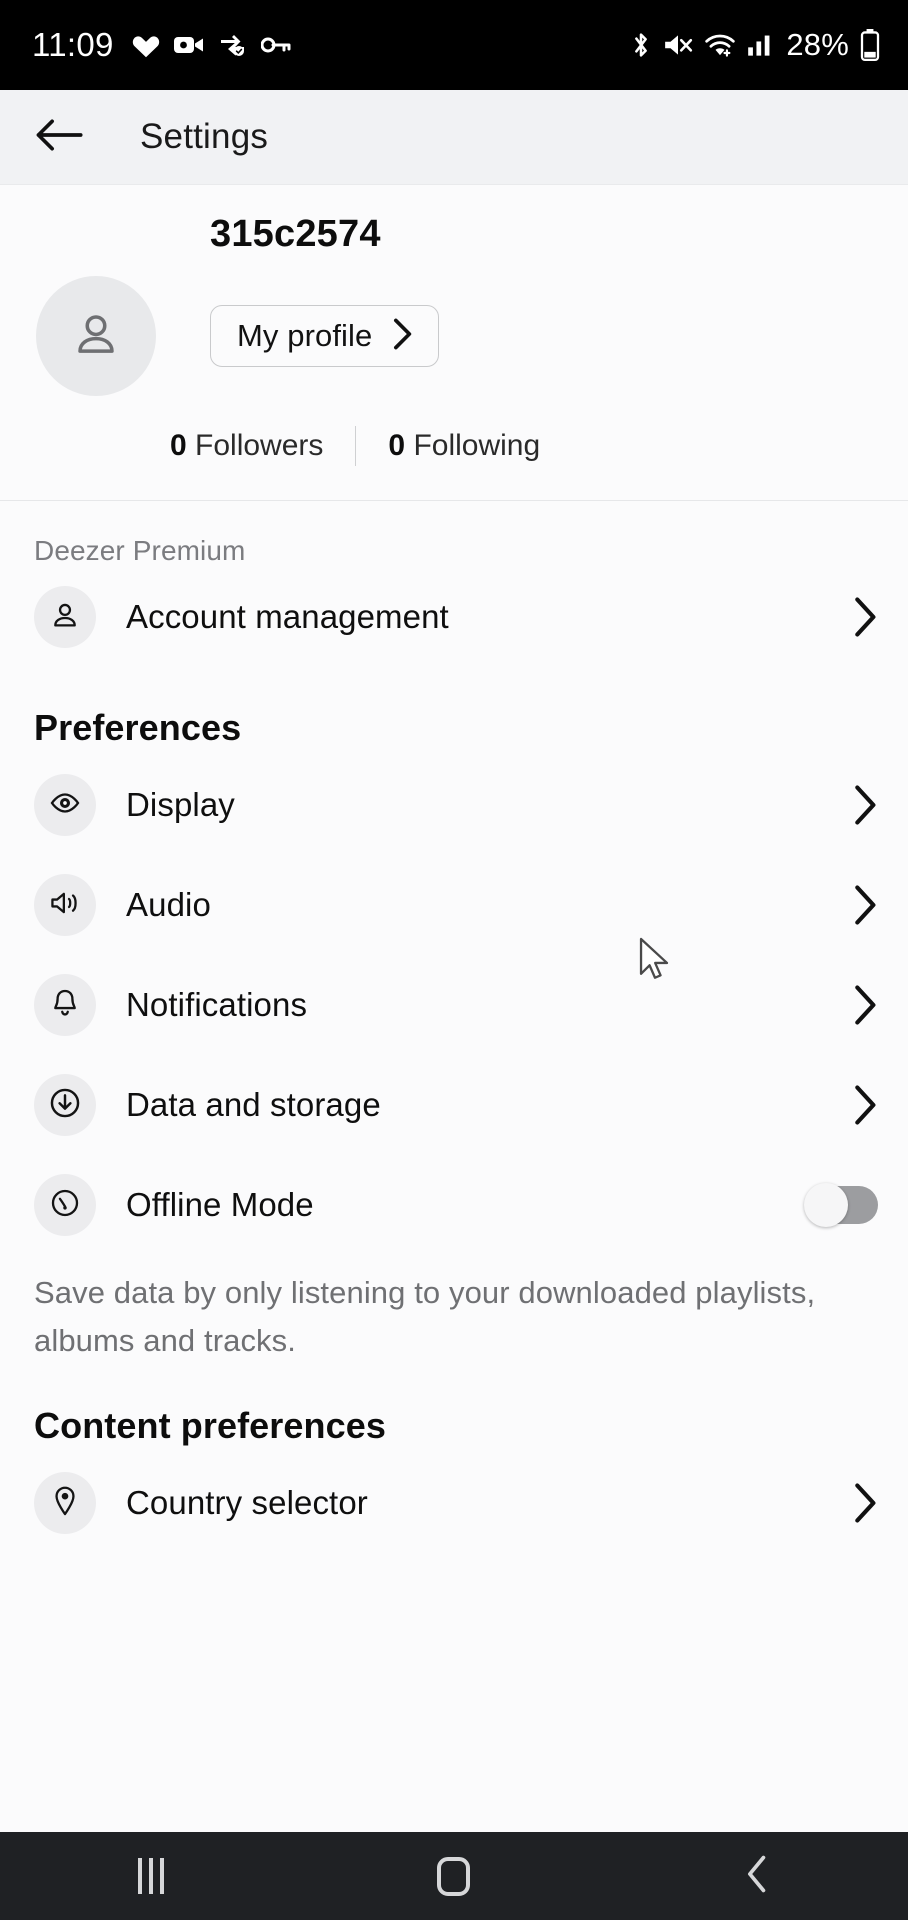 The image size is (908, 1920). Describe the element at coordinates (817, 44) in the screenshot. I see `battery-percent-label: 28%` at that location.